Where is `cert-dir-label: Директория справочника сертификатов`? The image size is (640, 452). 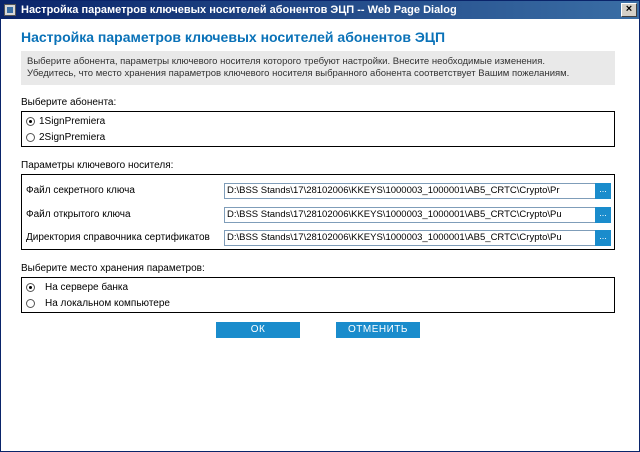 cert-dir-label: Директория справочника сертификатов is located at coordinates (118, 237).